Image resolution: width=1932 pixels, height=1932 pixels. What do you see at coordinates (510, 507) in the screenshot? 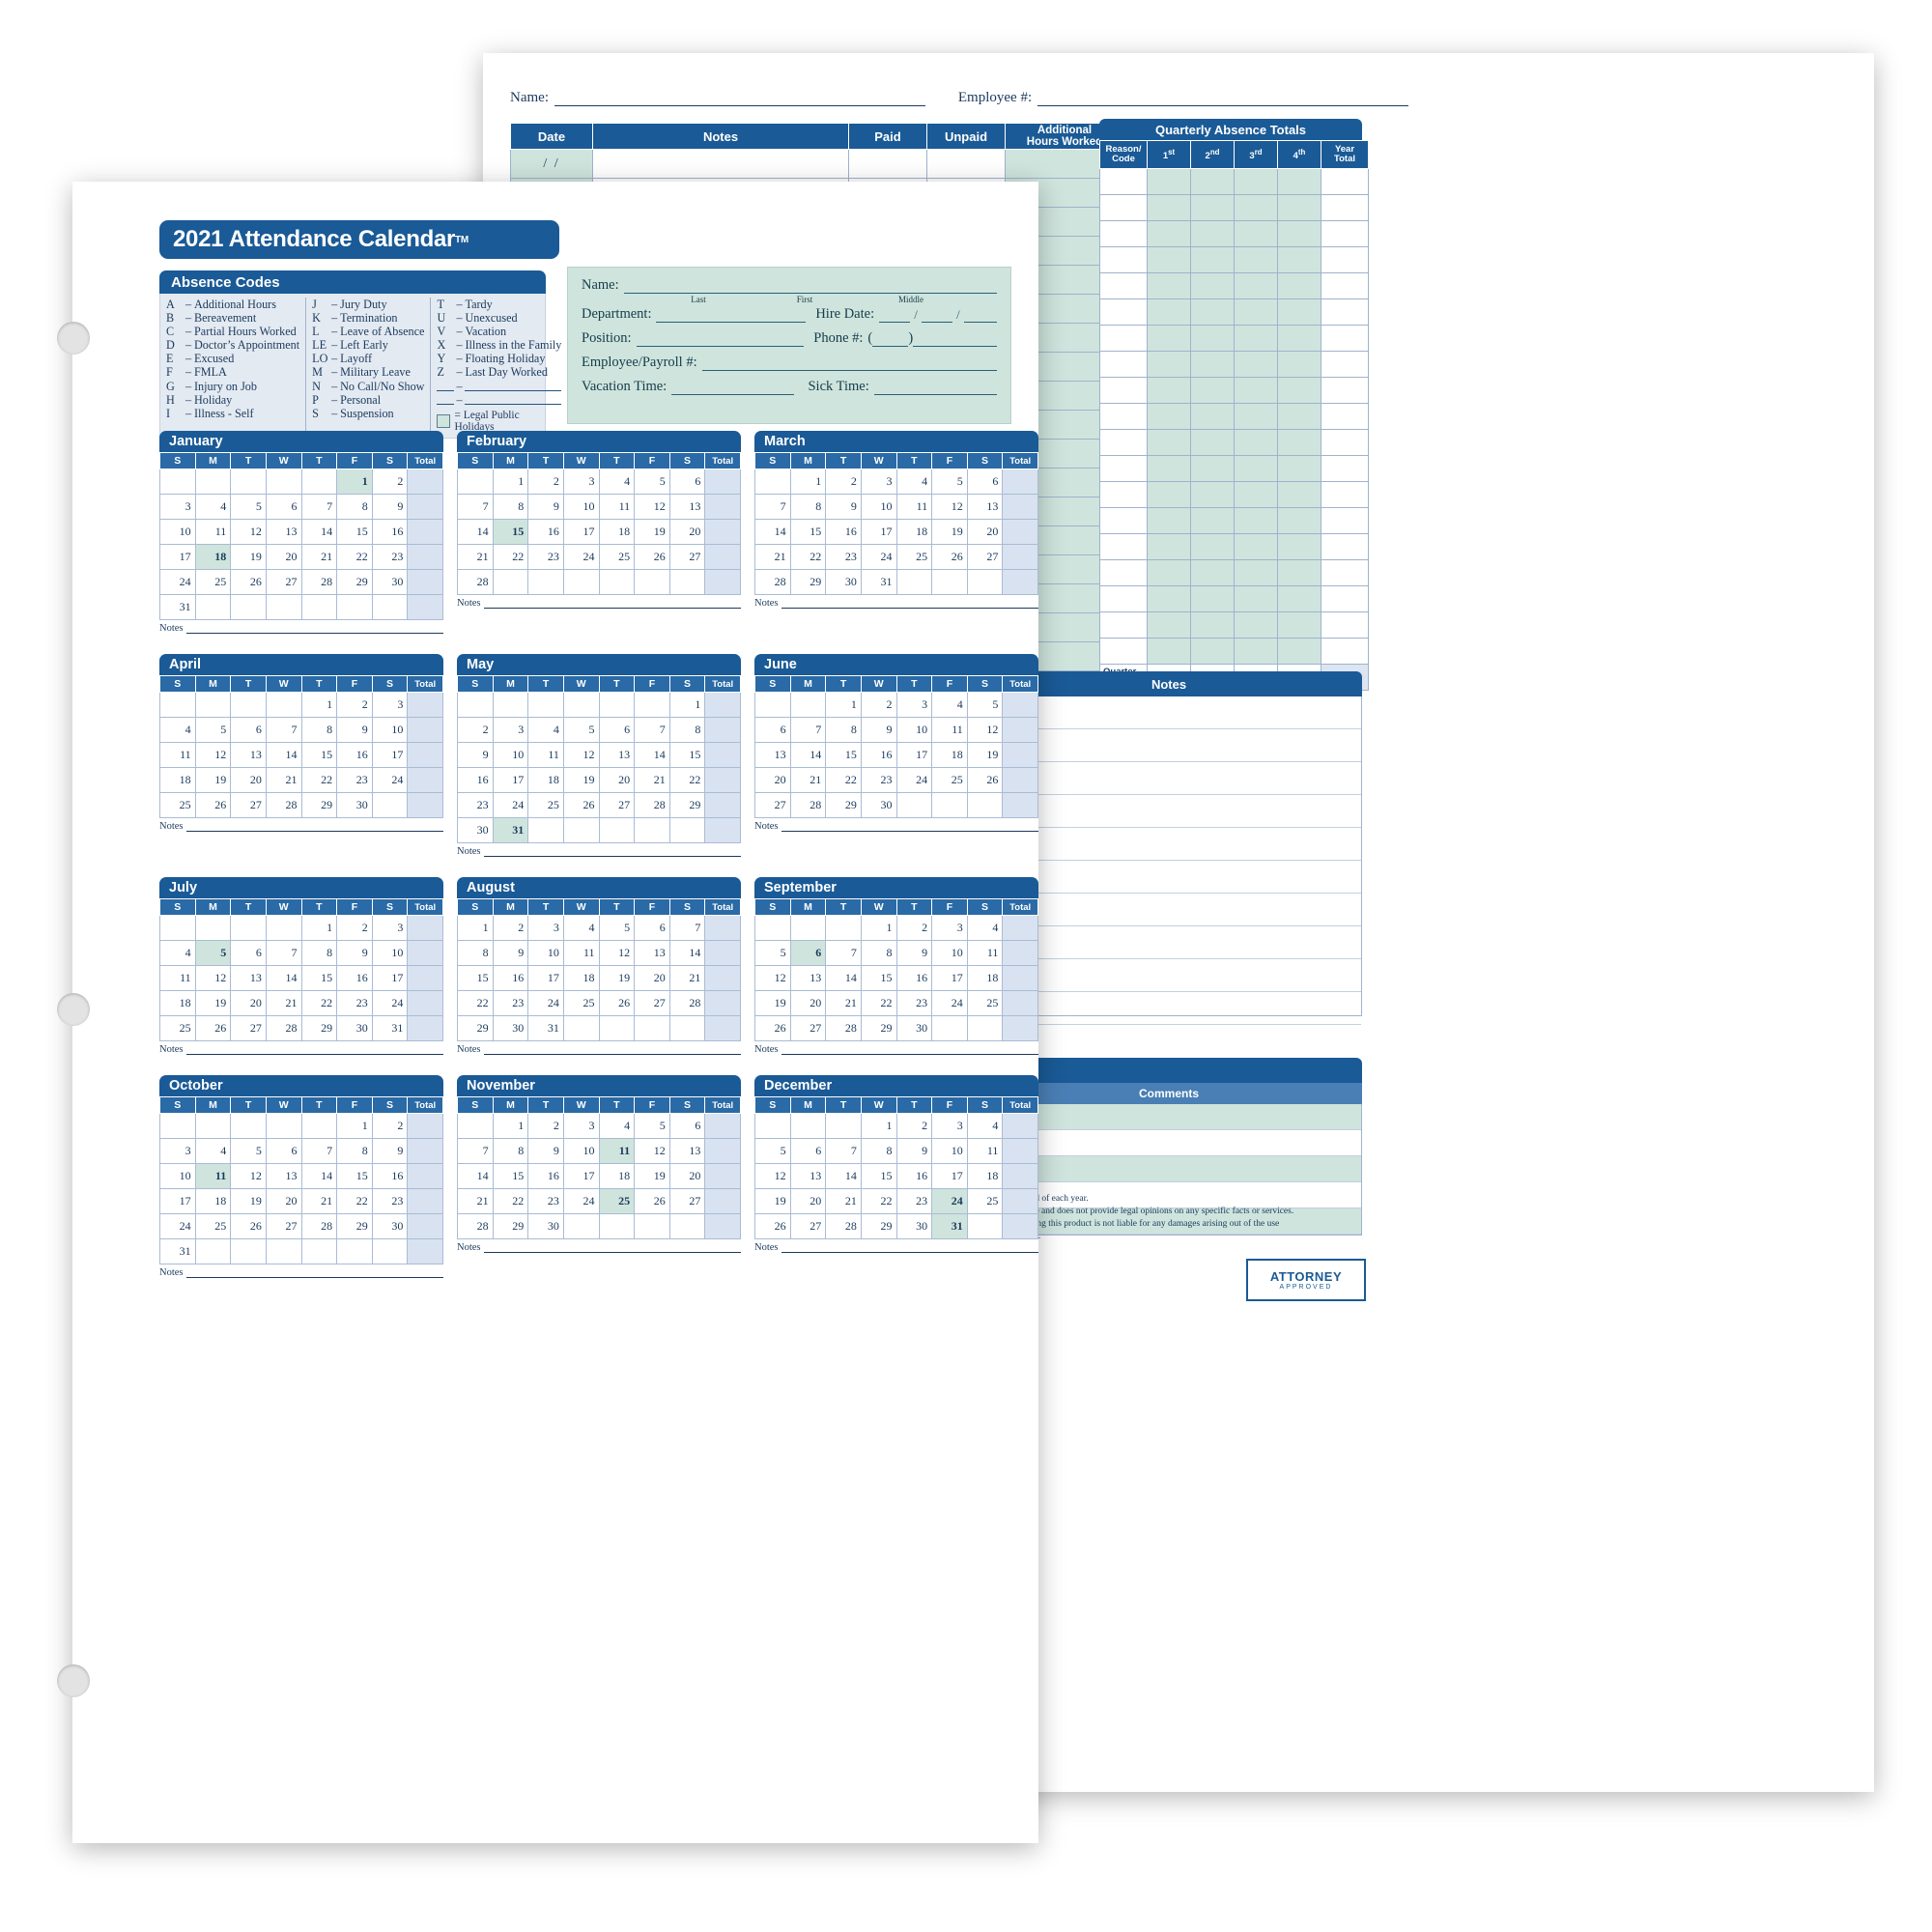
I see `day-cell: 8` at bounding box center [510, 507].